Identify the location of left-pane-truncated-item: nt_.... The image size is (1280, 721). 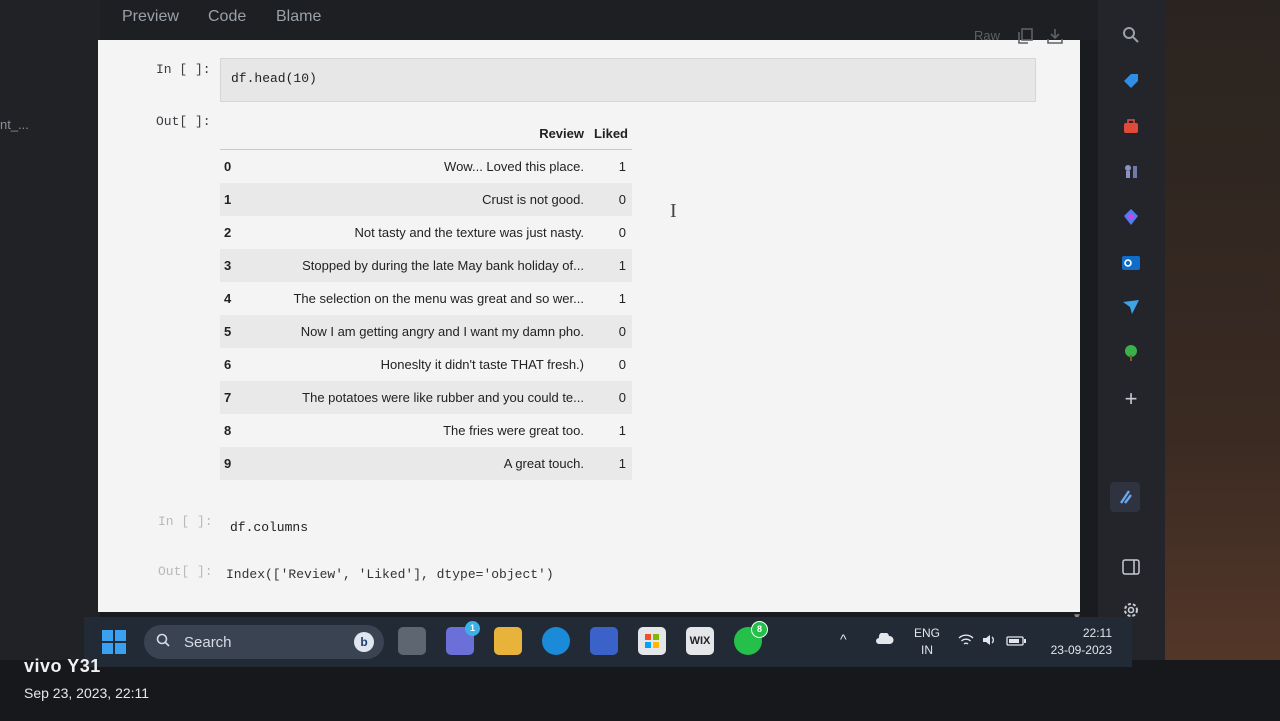
(14, 124).